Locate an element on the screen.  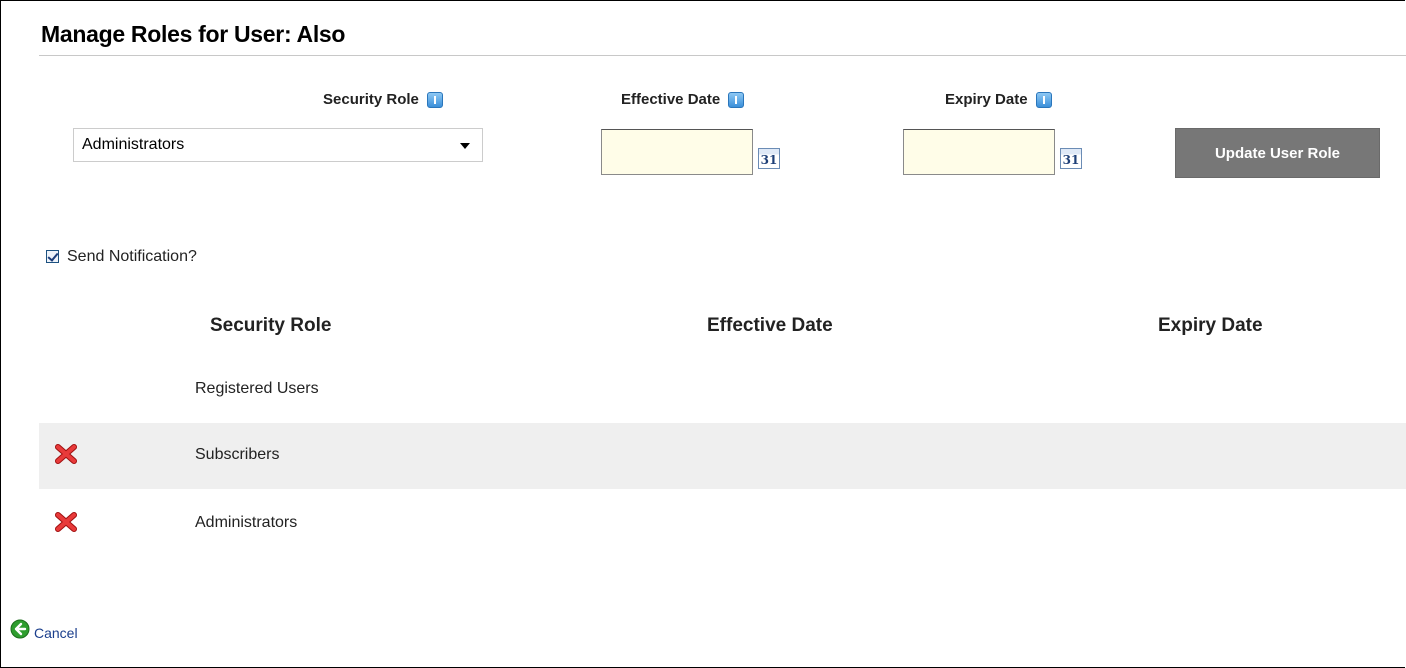
security-role-label: Security Role is located at coordinates (371, 99).